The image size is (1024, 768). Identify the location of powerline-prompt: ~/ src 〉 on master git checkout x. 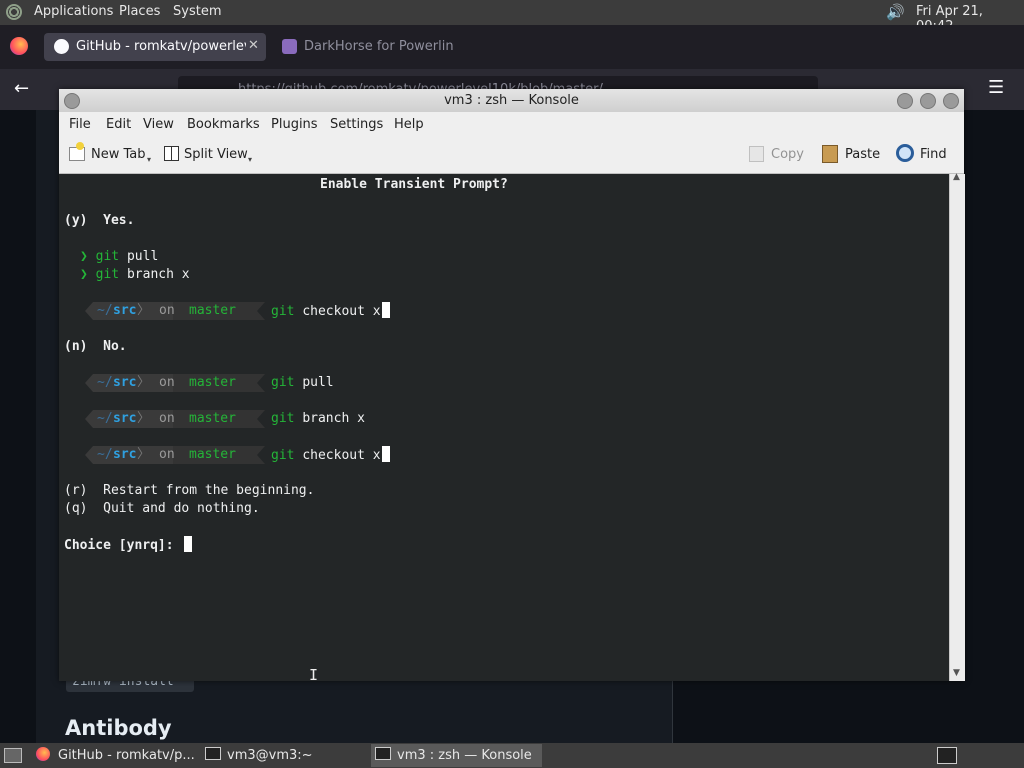
(285, 455).